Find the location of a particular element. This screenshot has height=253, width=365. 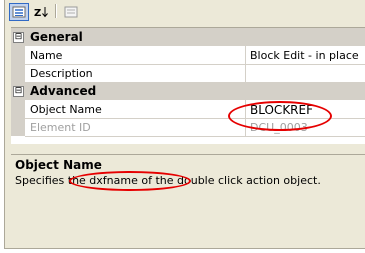

property-pages-icon is located at coordinates (71, 12).